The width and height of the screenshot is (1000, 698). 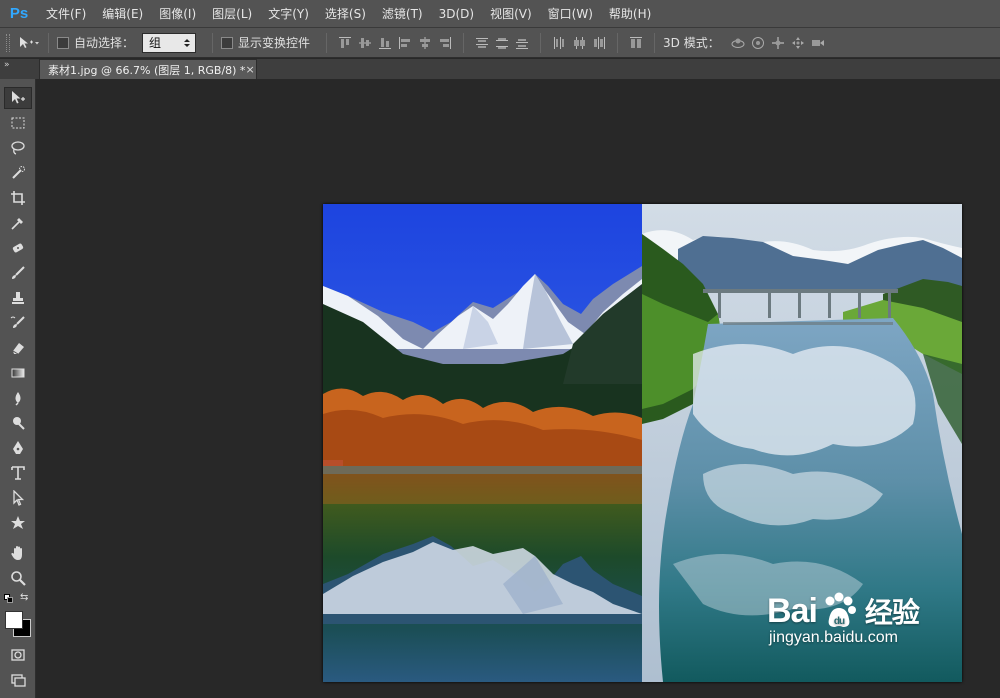 I want to click on menu-type: 文字(Y), so click(x=288, y=14).